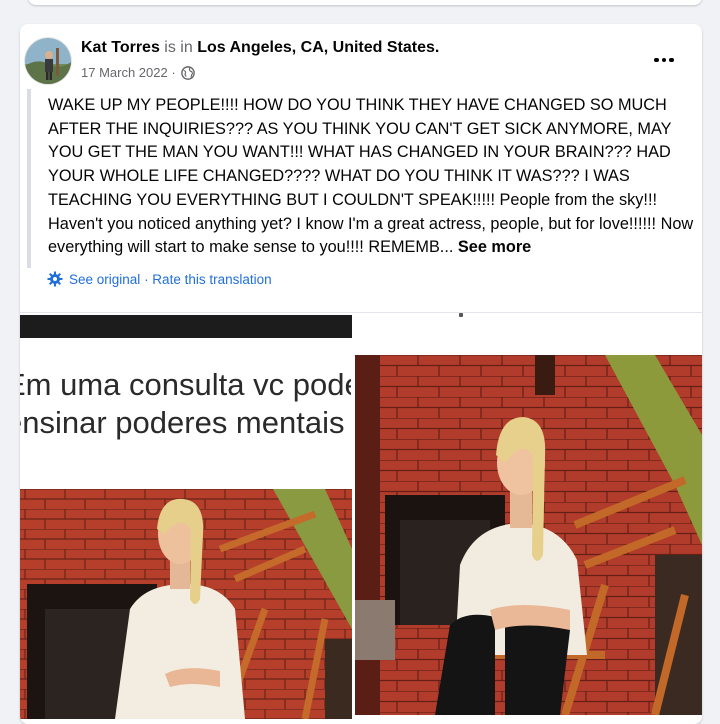  I want to click on is-in-label: is in, so click(178, 47).